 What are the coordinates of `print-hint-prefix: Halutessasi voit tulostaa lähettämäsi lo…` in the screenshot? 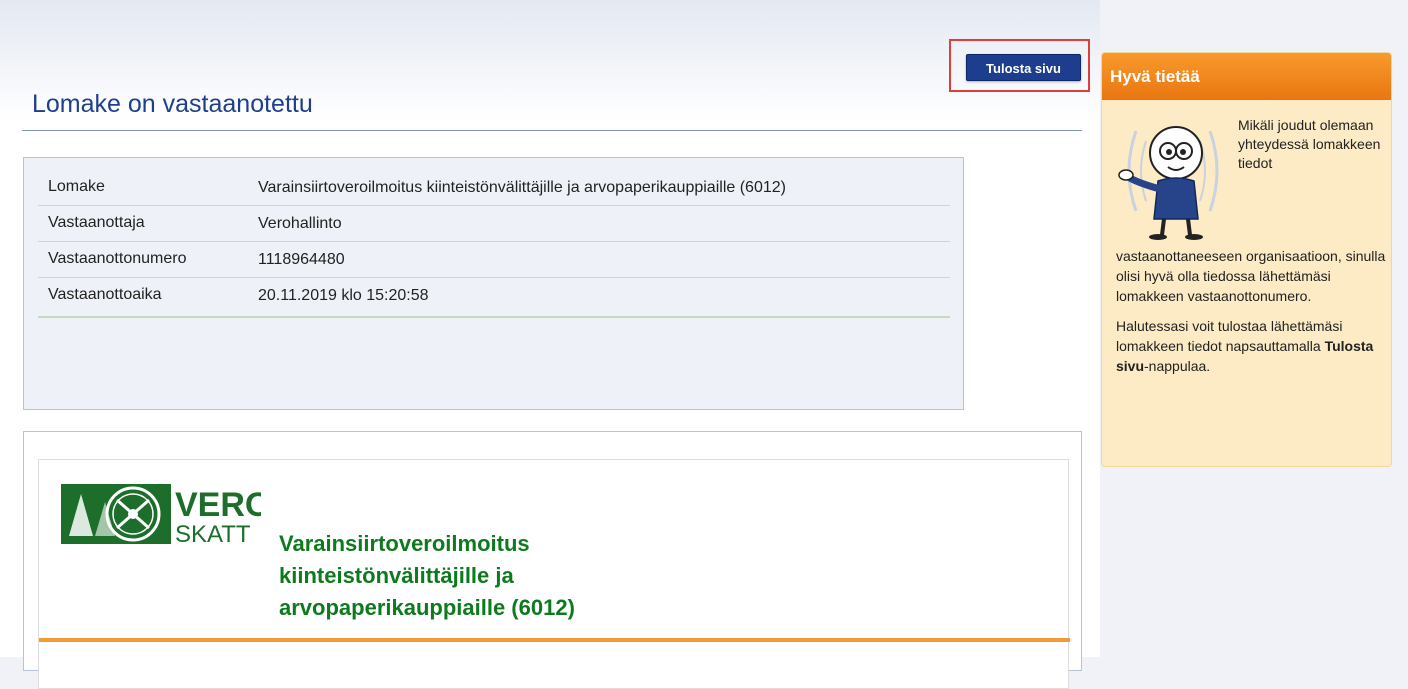 It's located at (1229, 336).